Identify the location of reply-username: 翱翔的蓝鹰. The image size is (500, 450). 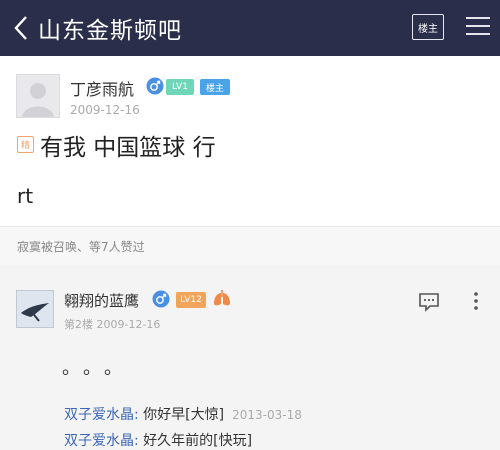
(101, 300).